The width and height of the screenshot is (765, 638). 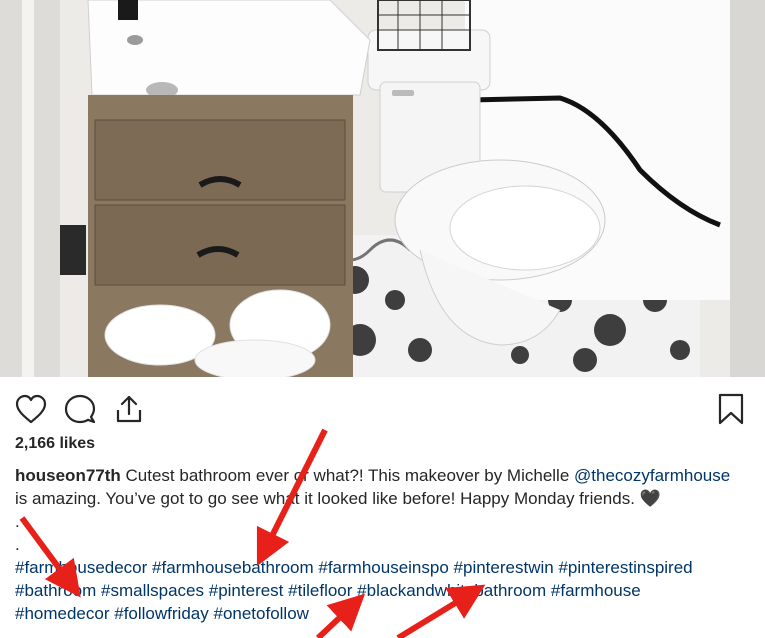 I want to click on comment-button, so click(x=80, y=409).